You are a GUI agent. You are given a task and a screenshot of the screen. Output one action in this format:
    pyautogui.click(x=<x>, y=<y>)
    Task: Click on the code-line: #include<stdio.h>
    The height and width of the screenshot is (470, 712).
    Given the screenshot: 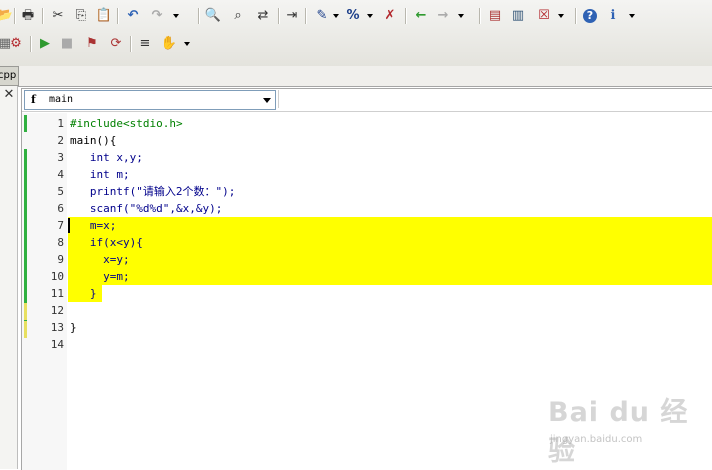 What is the action you would take?
    pyautogui.click(x=126, y=123)
    